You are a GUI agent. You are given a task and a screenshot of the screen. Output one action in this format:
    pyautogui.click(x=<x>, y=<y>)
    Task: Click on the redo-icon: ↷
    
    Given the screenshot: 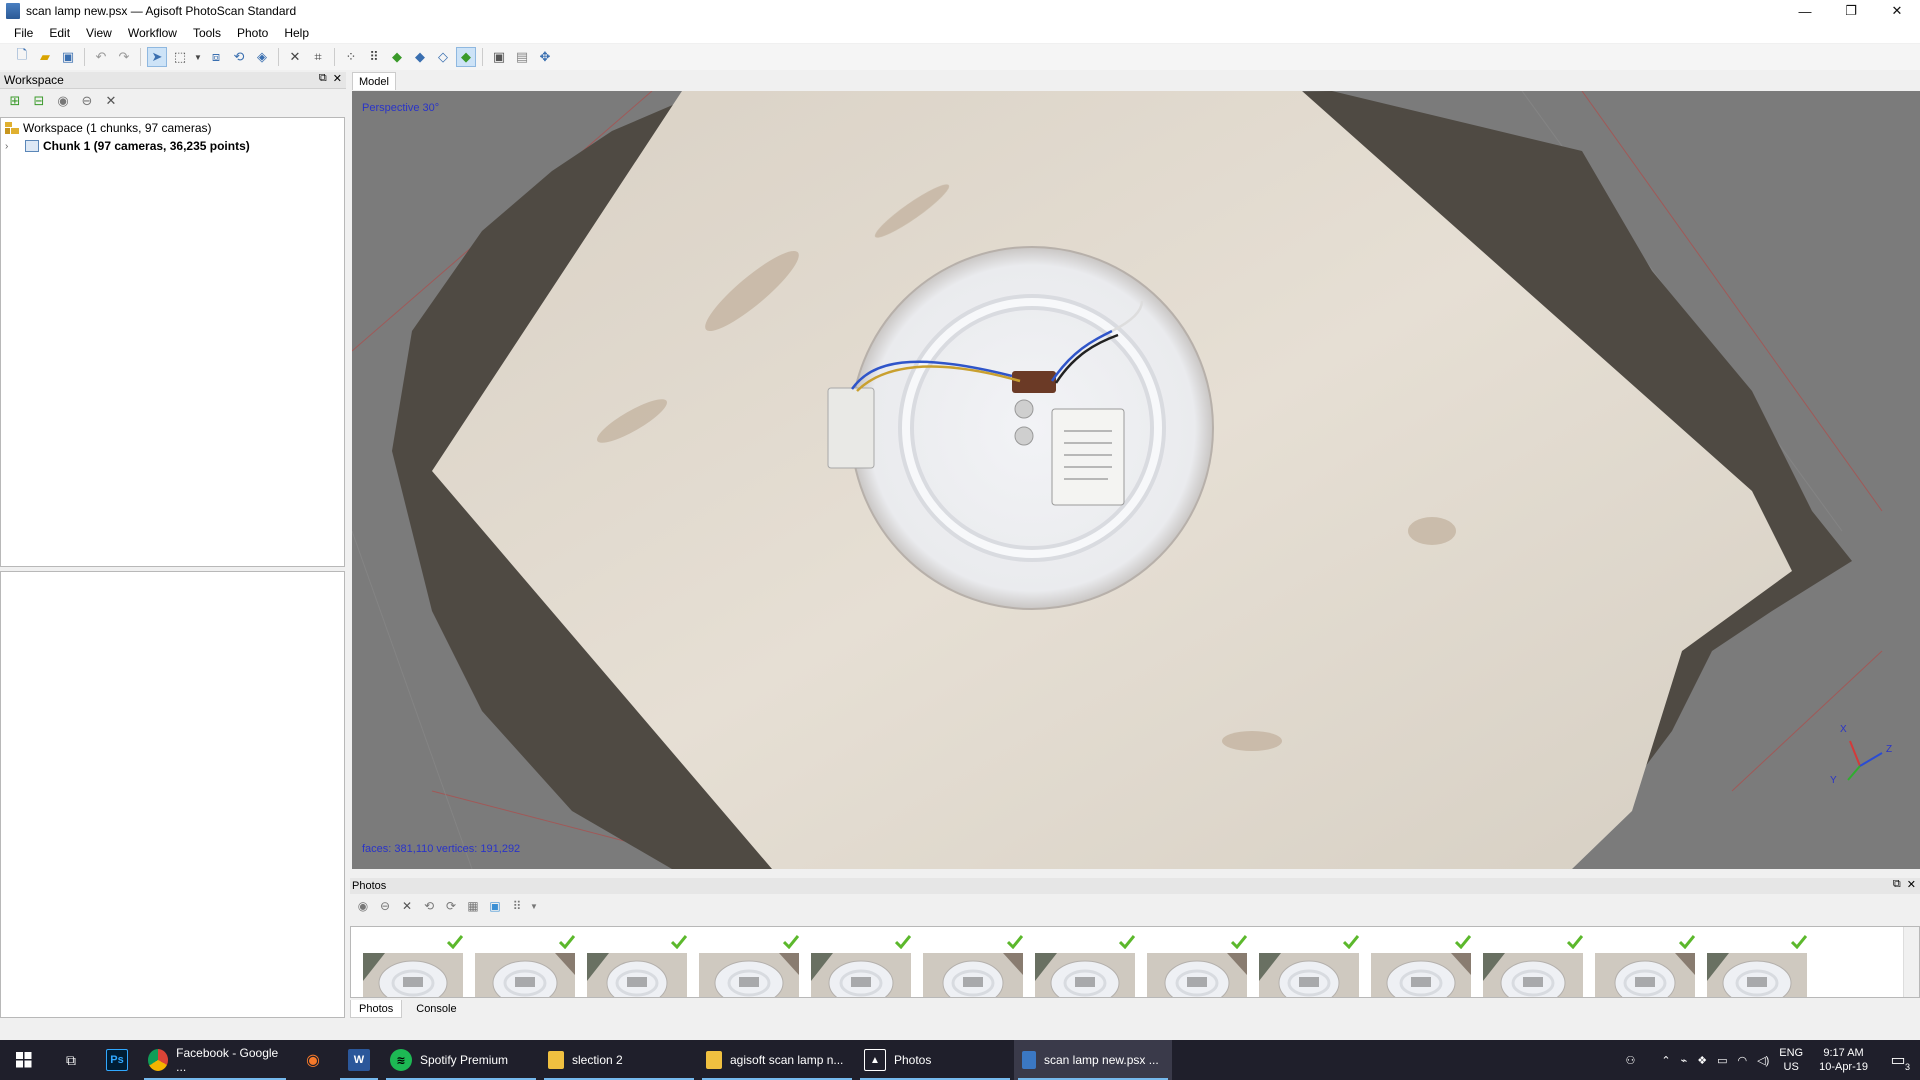 What is the action you would take?
    pyautogui.click(x=124, y=57)
    